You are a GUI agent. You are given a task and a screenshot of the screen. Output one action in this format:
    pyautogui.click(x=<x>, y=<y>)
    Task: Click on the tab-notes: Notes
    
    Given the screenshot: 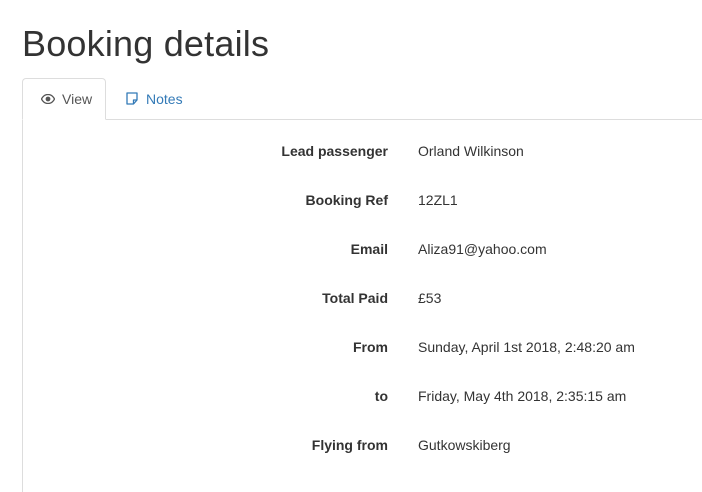 What is the action you would take?
    pyautogui.click(x=153, y=98)
    